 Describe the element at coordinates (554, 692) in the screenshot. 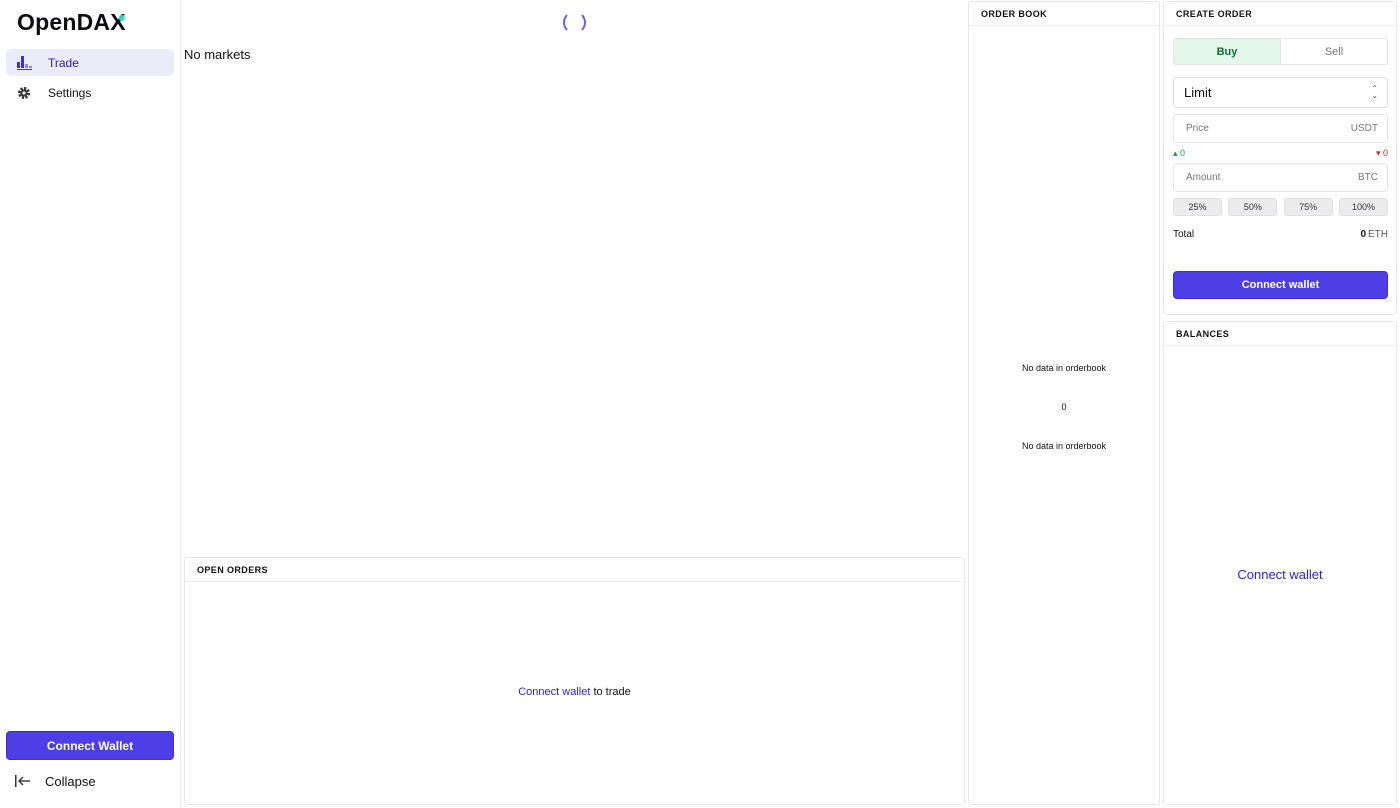

I see `connect-wallet-link: Connect wallet` at that location.